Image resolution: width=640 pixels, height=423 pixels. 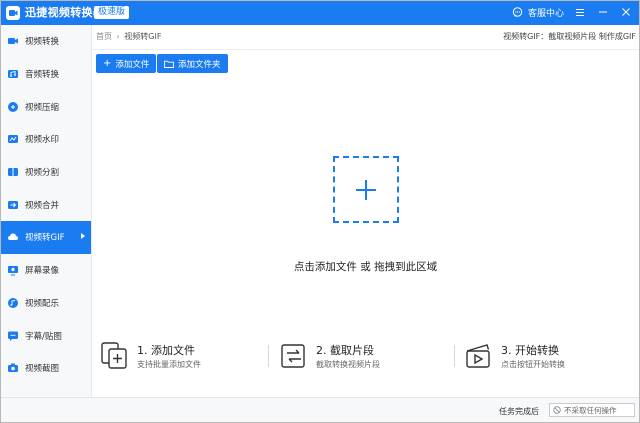 What do you see at coordinates (530, 350) in the screenshot?
I see `step-title: 3. 开始转换` at bounding box center [530, 350].